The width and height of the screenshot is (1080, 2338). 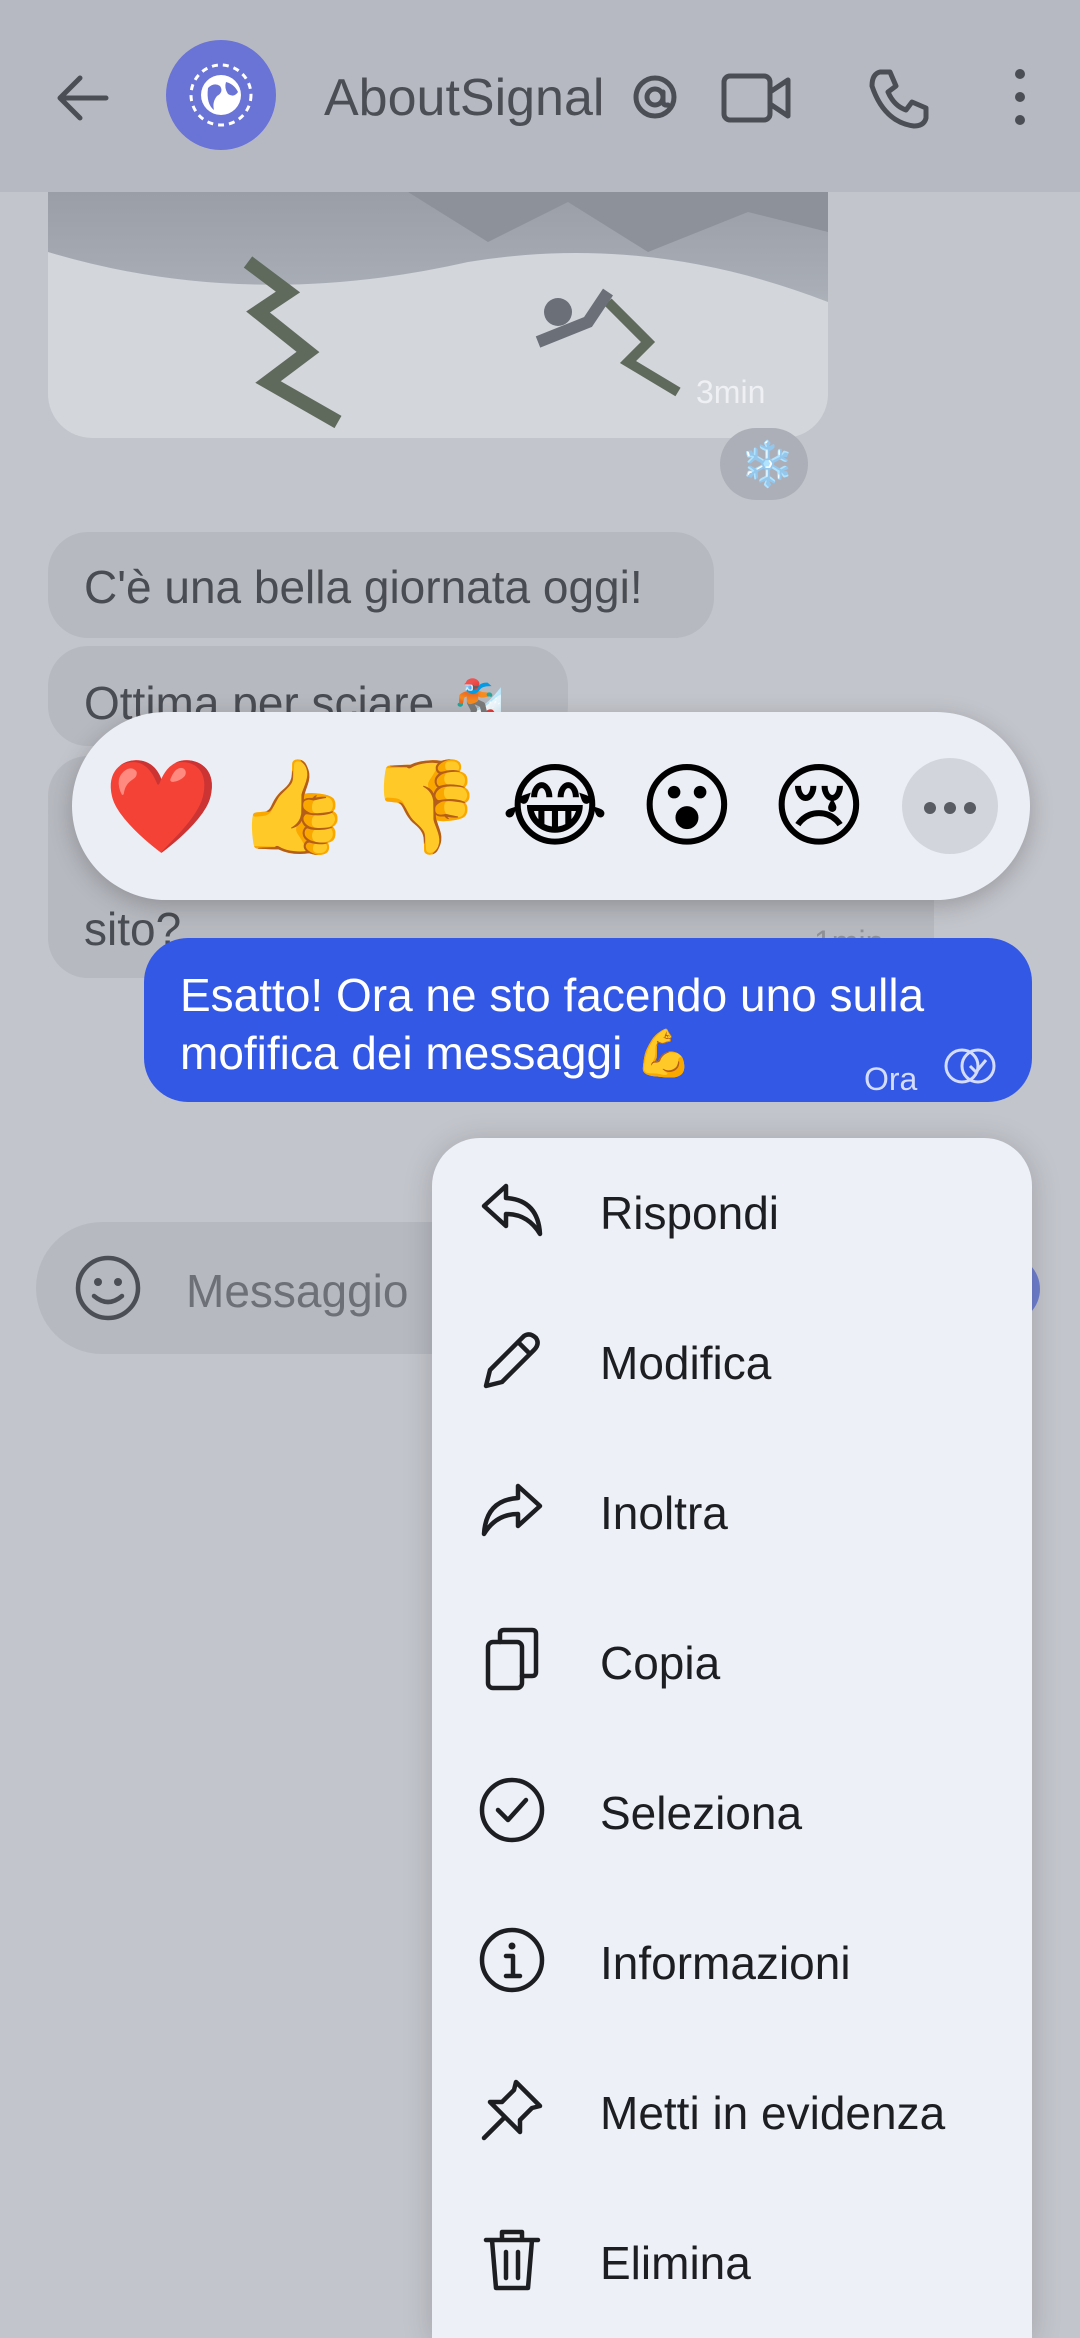 I want to click on contact-name: AboutSignal, so click(x=464, y=98).